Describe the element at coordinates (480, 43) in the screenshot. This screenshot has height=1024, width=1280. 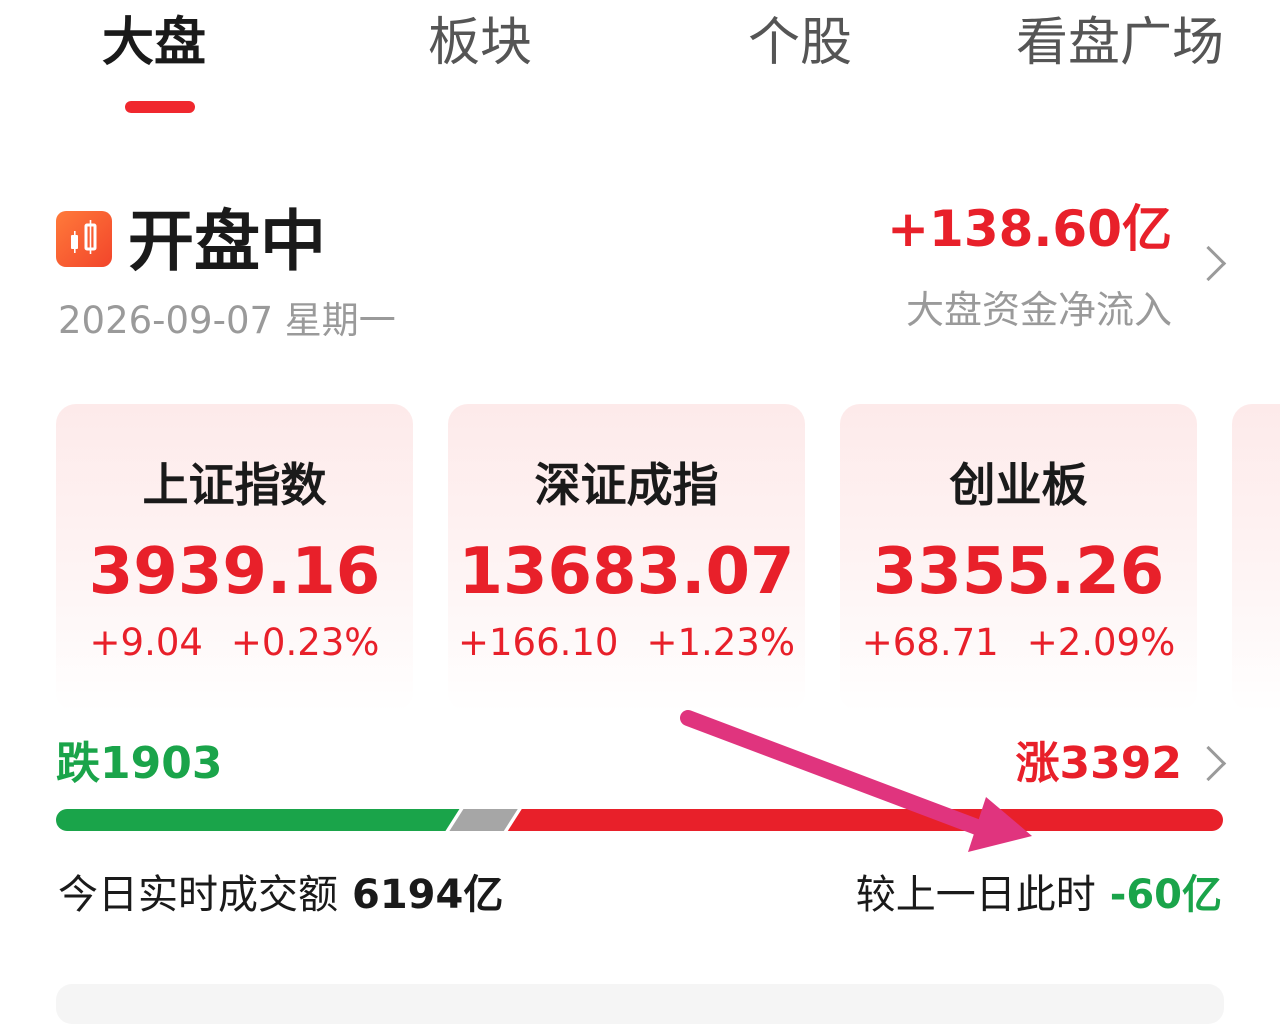
I see `tab-sectors: 板块` at that location.